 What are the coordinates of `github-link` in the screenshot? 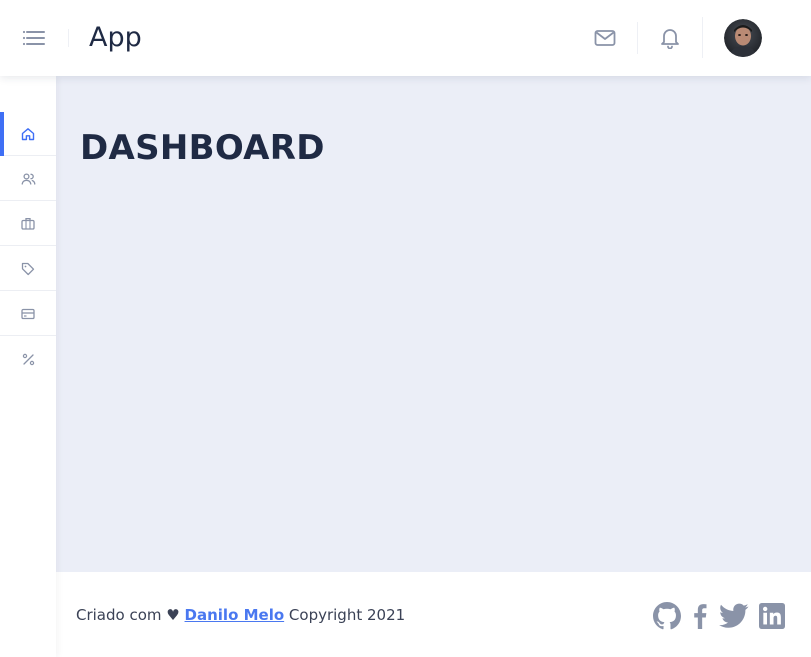 It's located at (667, 616).